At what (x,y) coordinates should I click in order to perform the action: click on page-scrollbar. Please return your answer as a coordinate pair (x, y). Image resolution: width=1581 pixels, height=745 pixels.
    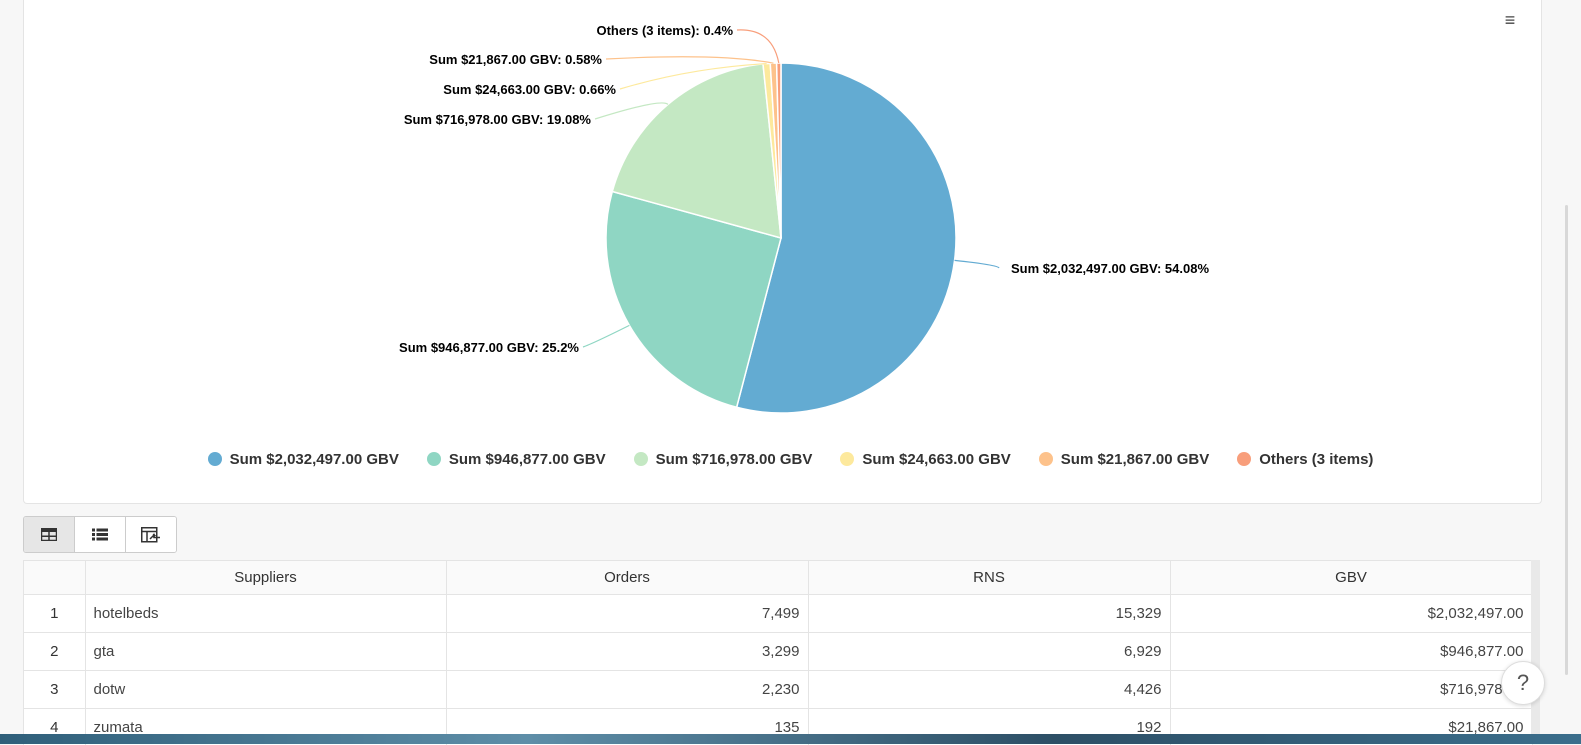
    Looking at the image, I should click on (1566, 440).